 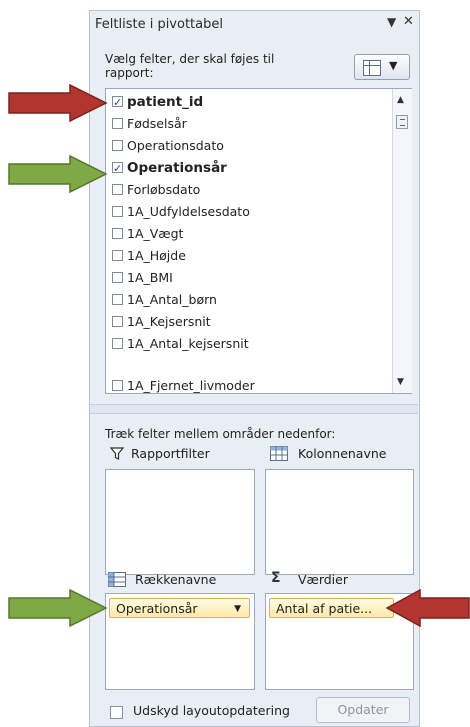 I want to click on field-label: Forløbsdato, so click(x=164, y=189).